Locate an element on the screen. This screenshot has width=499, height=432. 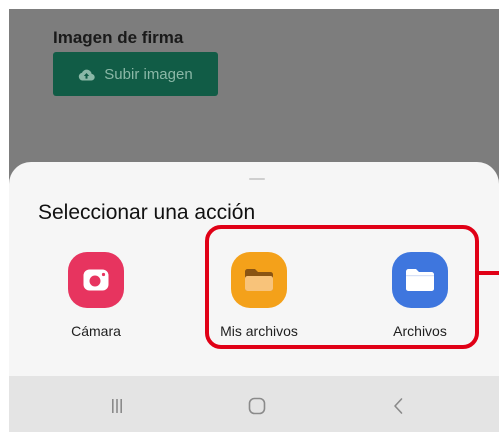
home-button is located at coordinates (257, 406).